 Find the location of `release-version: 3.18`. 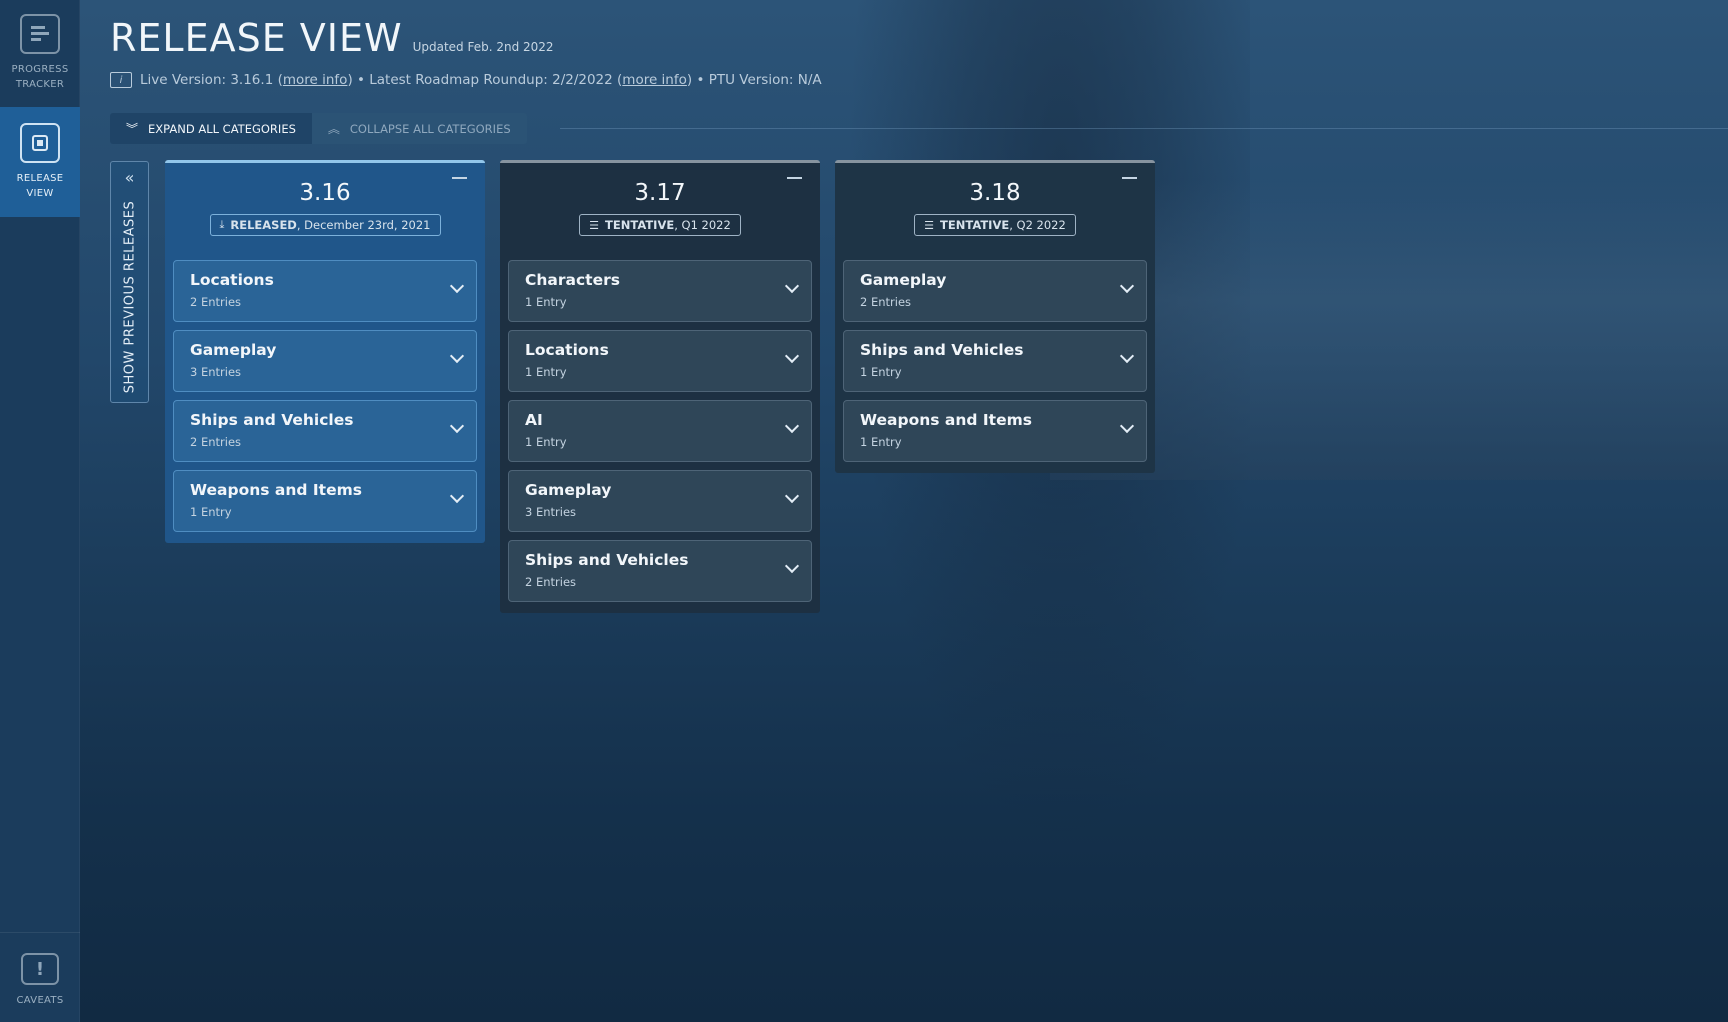

release-version: 3.18 is located at coordinates (995, 193).